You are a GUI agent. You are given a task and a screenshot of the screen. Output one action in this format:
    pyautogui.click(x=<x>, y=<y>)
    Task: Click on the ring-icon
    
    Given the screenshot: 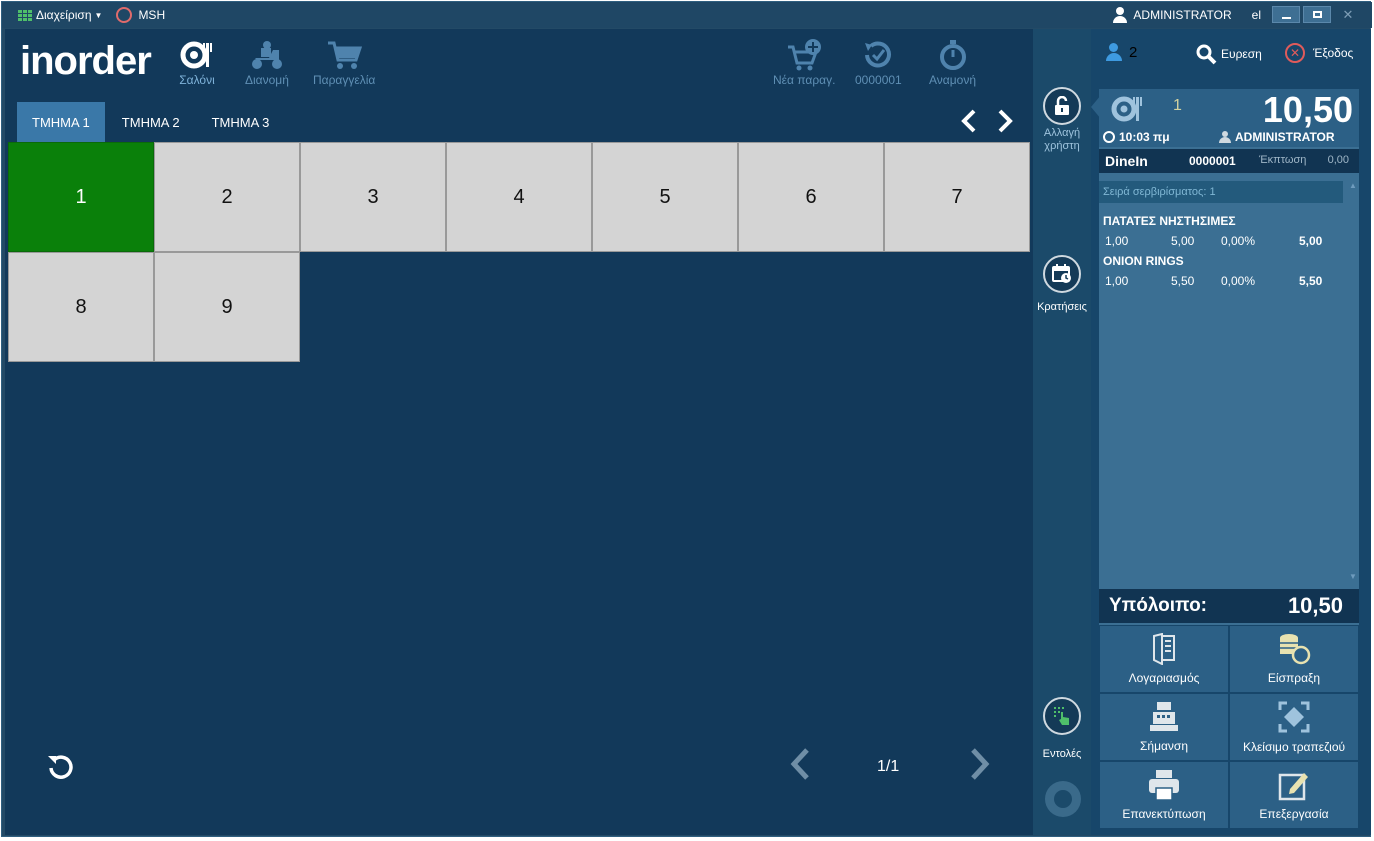 What is the action you would take?
    pyautogui.click(x=124, y=15)
    